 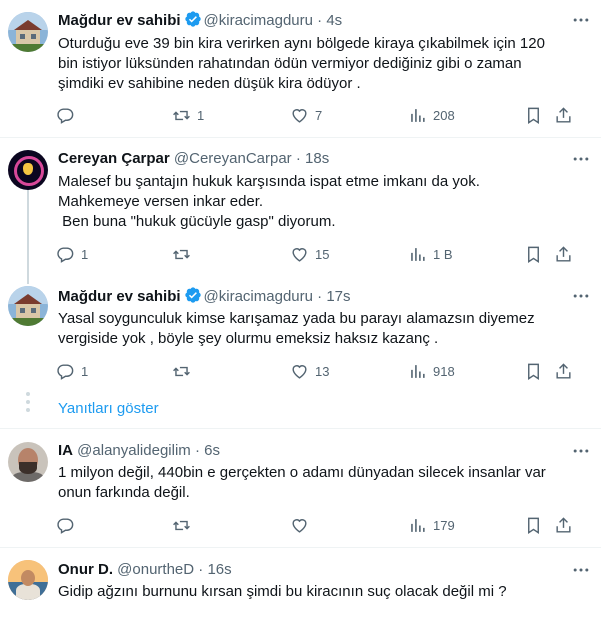 What do you see at coordinates (85, 569) in the screenshot?
I see `display-name: Onur D.` at bounding box center [85, 569].